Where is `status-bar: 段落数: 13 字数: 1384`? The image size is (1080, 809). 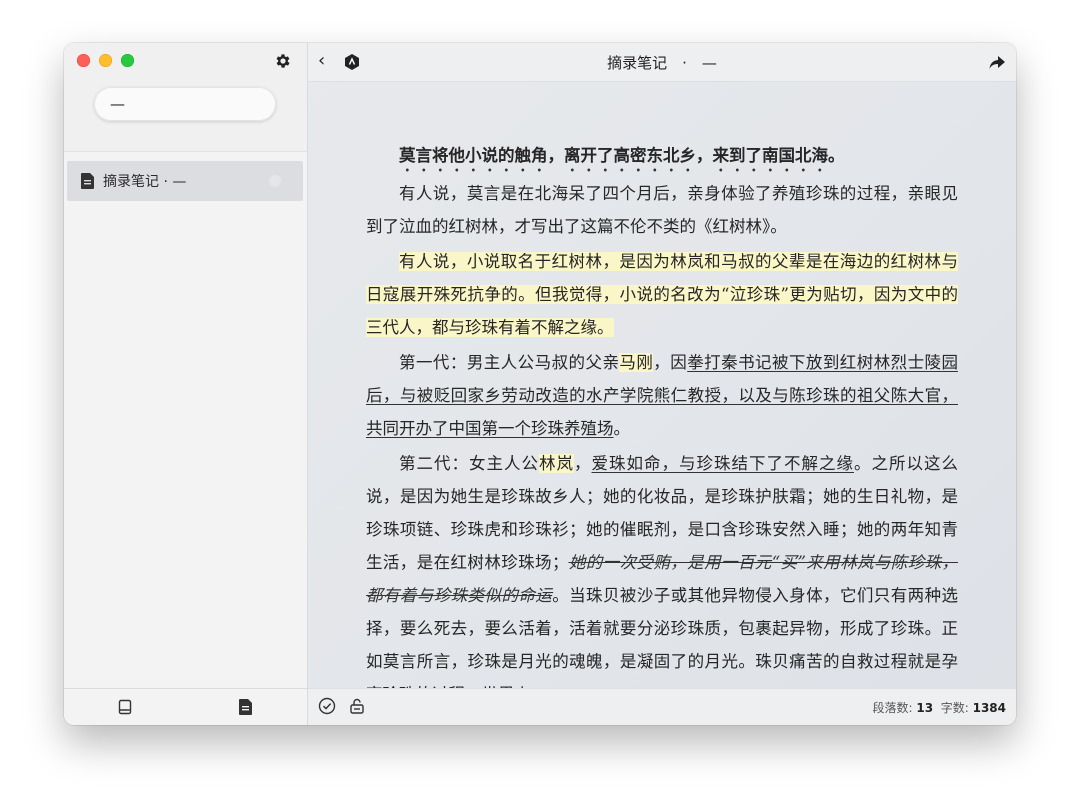 status-bar: 段落数: 13 字数: 1384 is located at coordinates (662, 706).